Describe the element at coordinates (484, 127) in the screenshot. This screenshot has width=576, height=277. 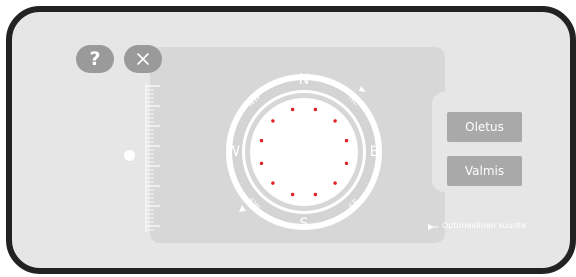
I see `default-button: Oletus` at that location.